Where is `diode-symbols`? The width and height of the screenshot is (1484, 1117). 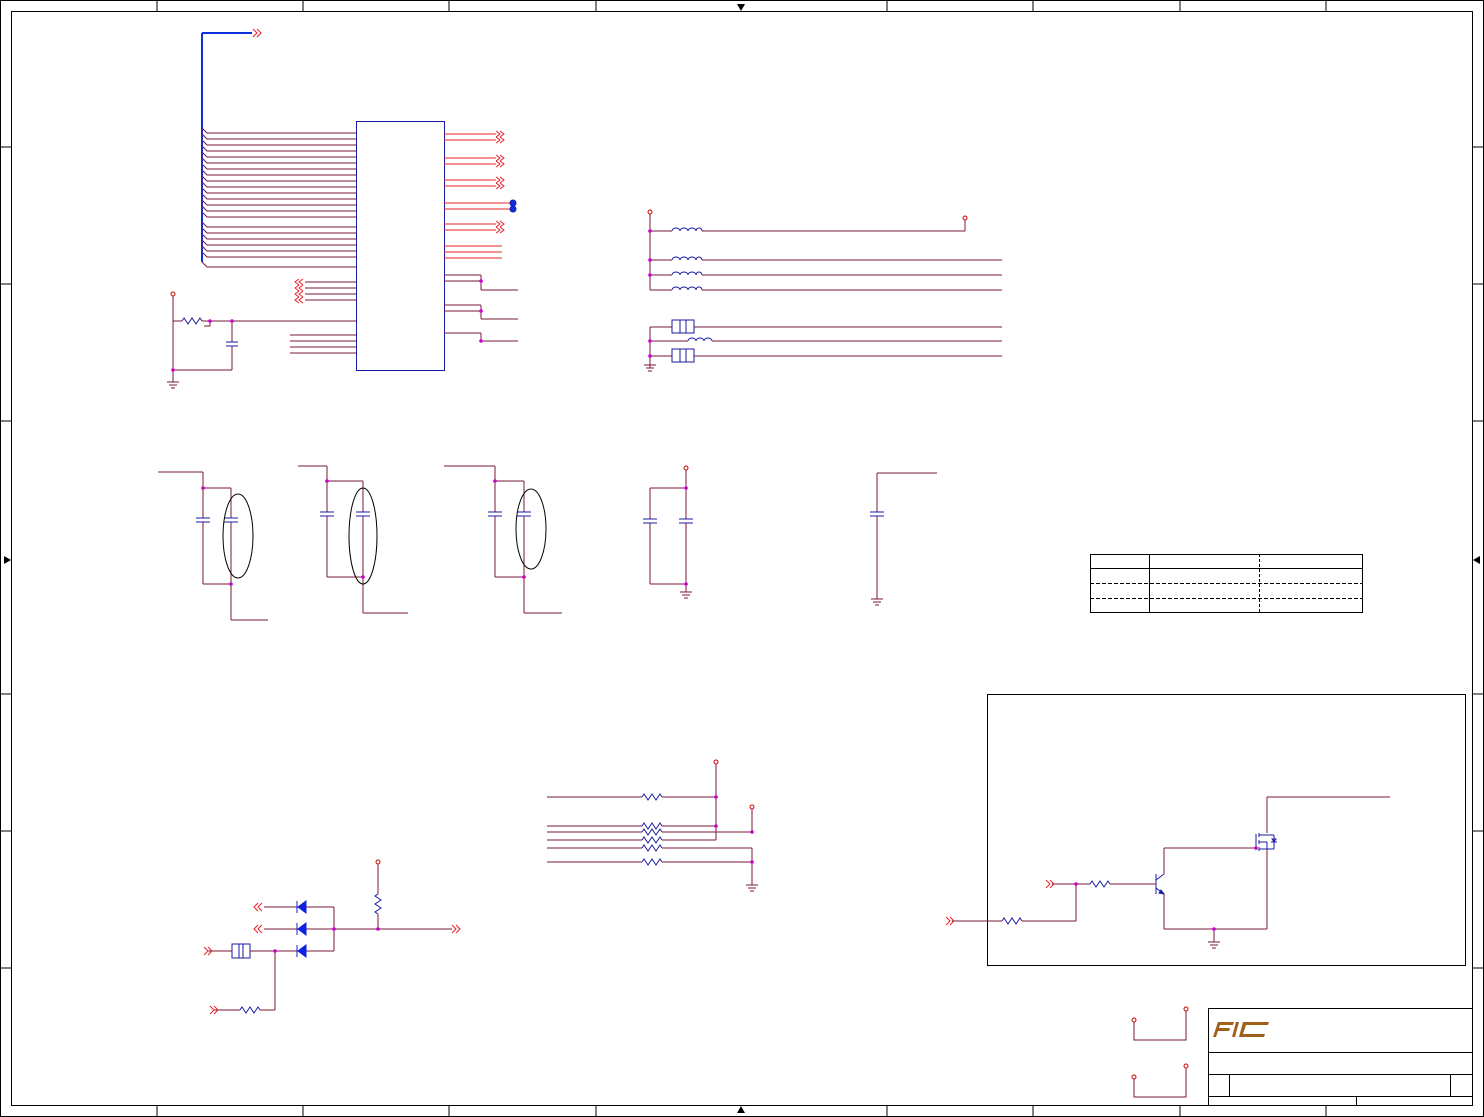
diode-symbols is located at coordinates (301, 929).